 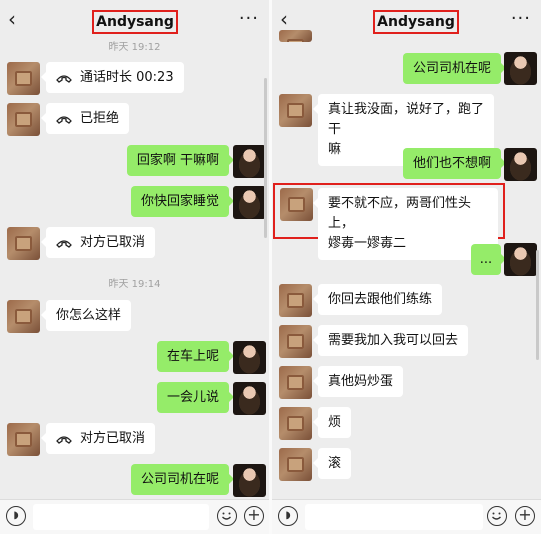 I want to click on message-bubble-incoming: 需要我加入我可以回去, so click(x=390, y=340).